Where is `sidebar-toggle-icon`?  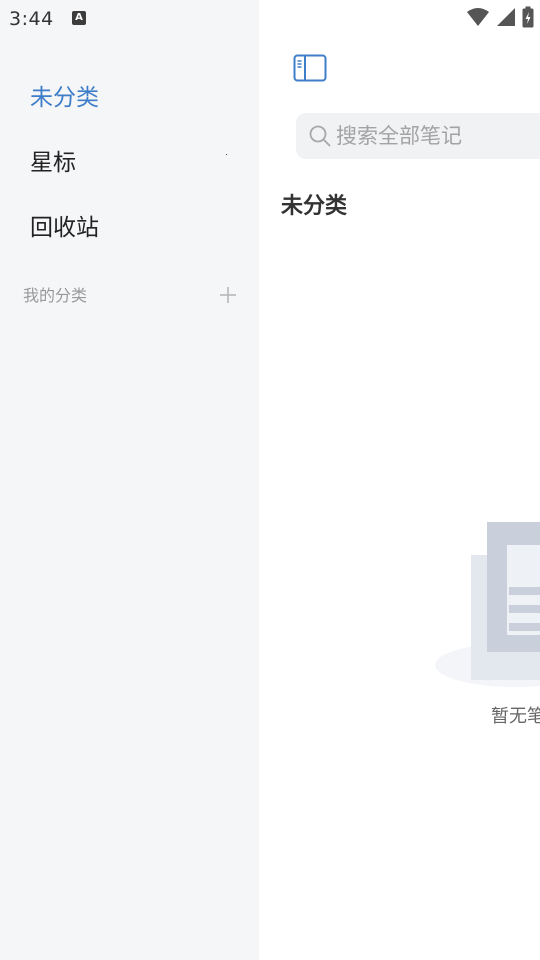
sidebar-toggle-icon is located at coordinates (310, 68).